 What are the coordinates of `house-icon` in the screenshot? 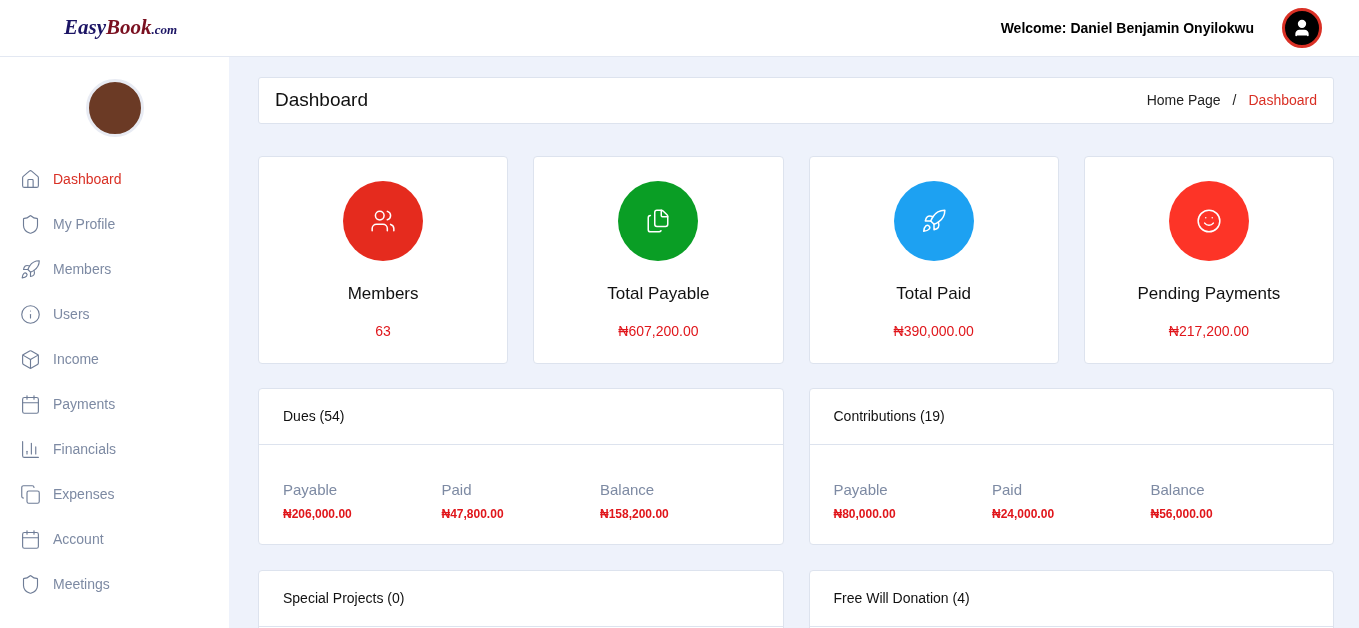 It's located at (30, 179).